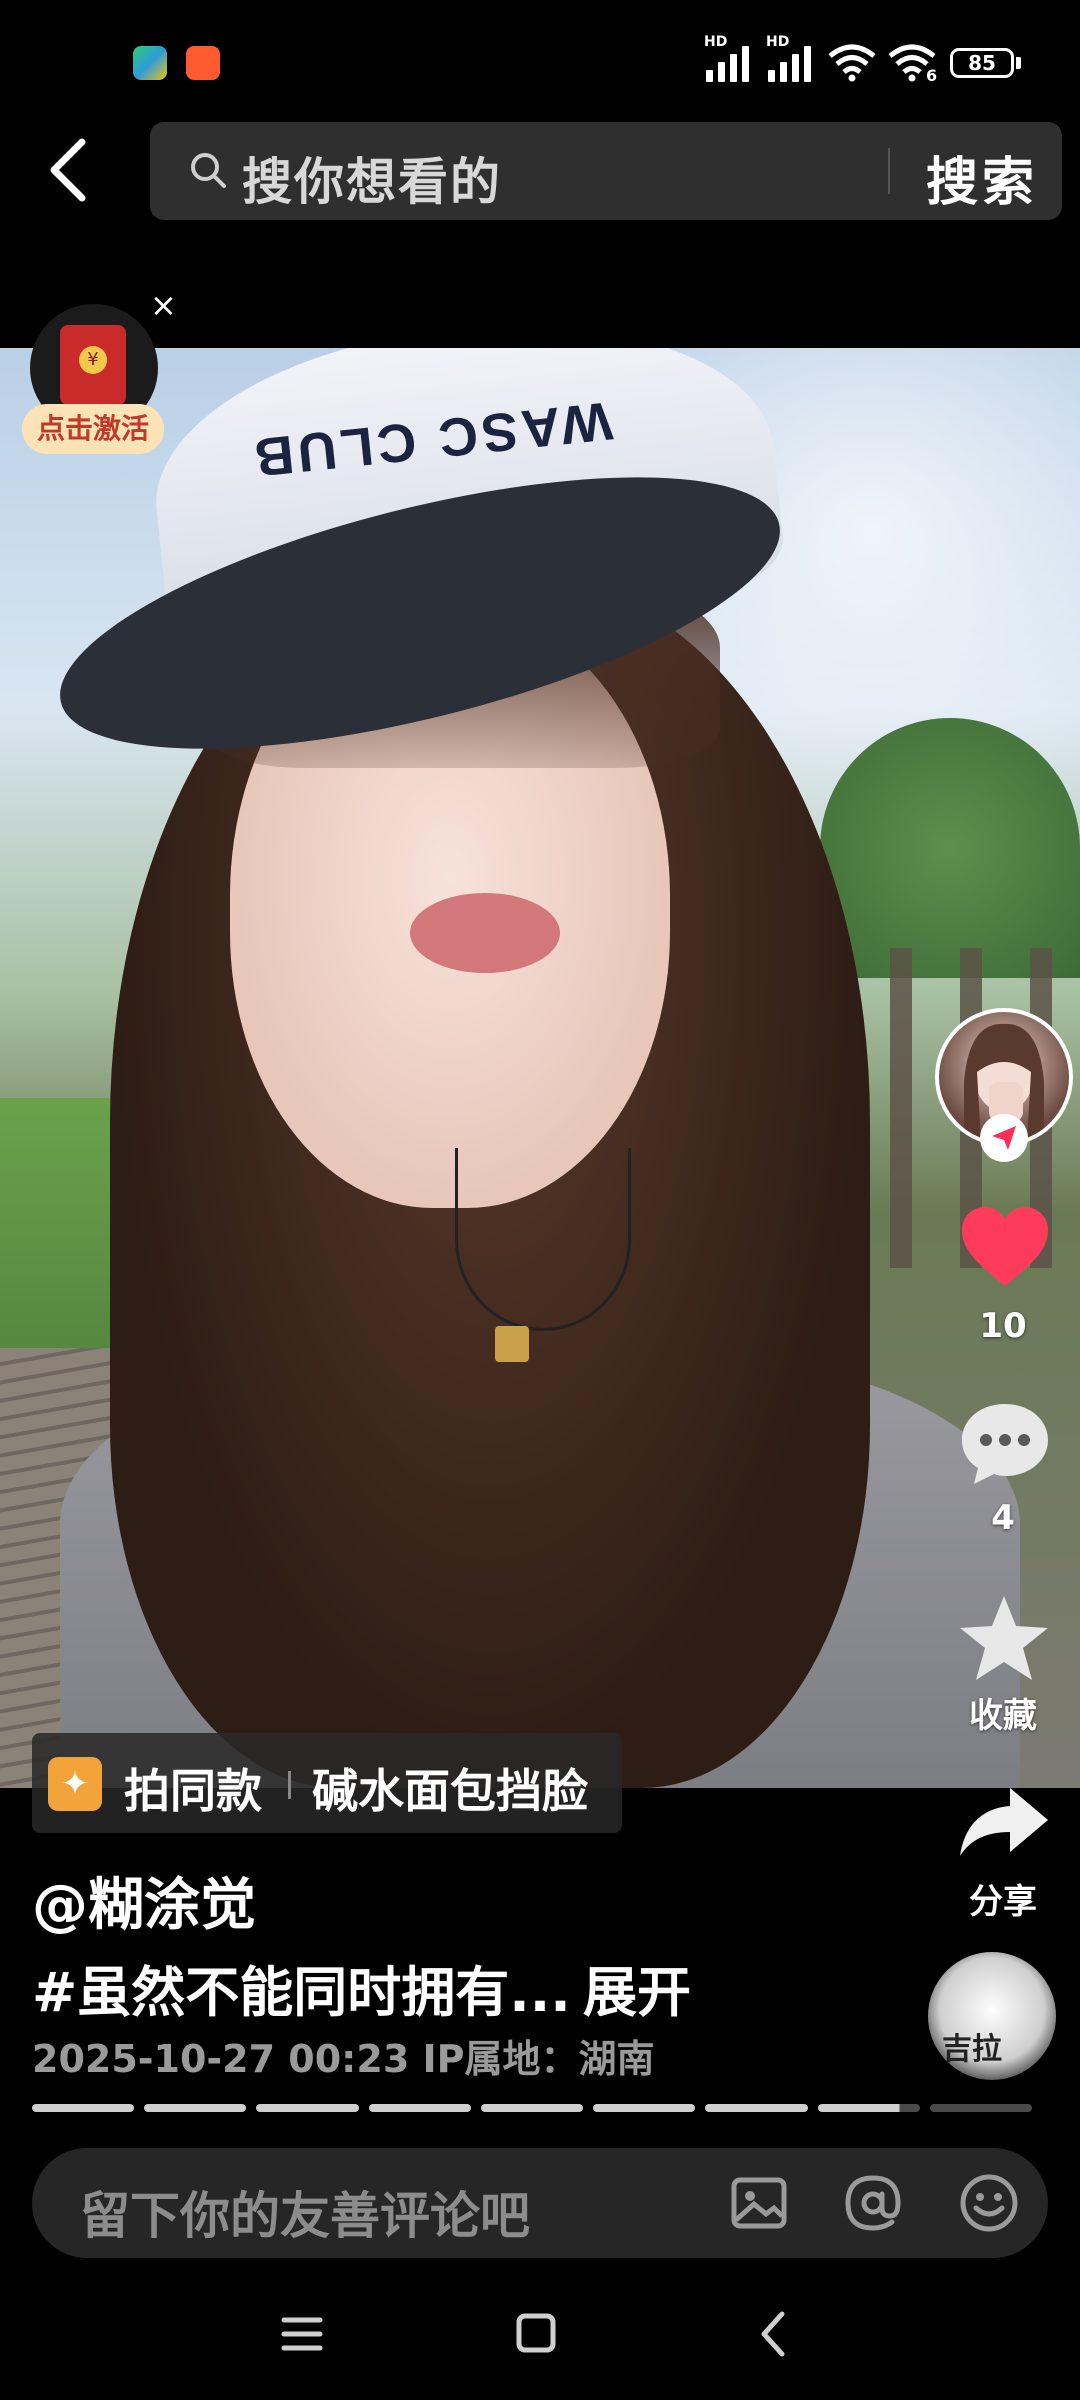 Image resolution: width=1080 pixels, height=2400 pixels. I want to click on photo-pendant, so click(512, 1344).